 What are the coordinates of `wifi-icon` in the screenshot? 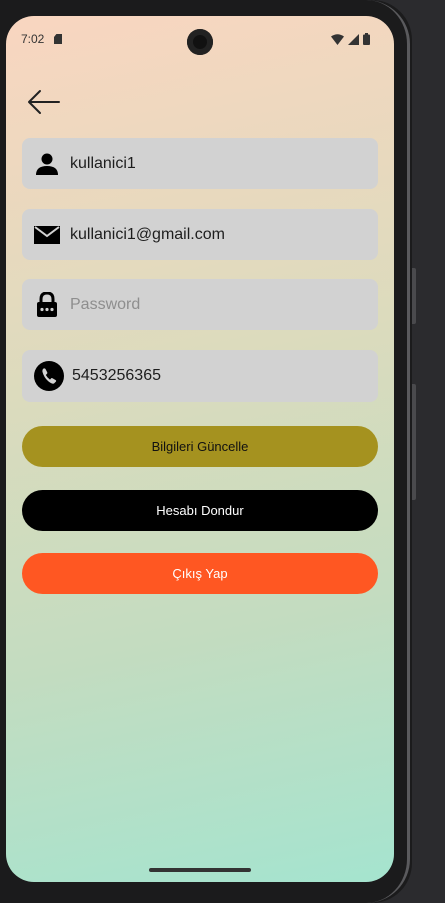 It's located at (337, 39).